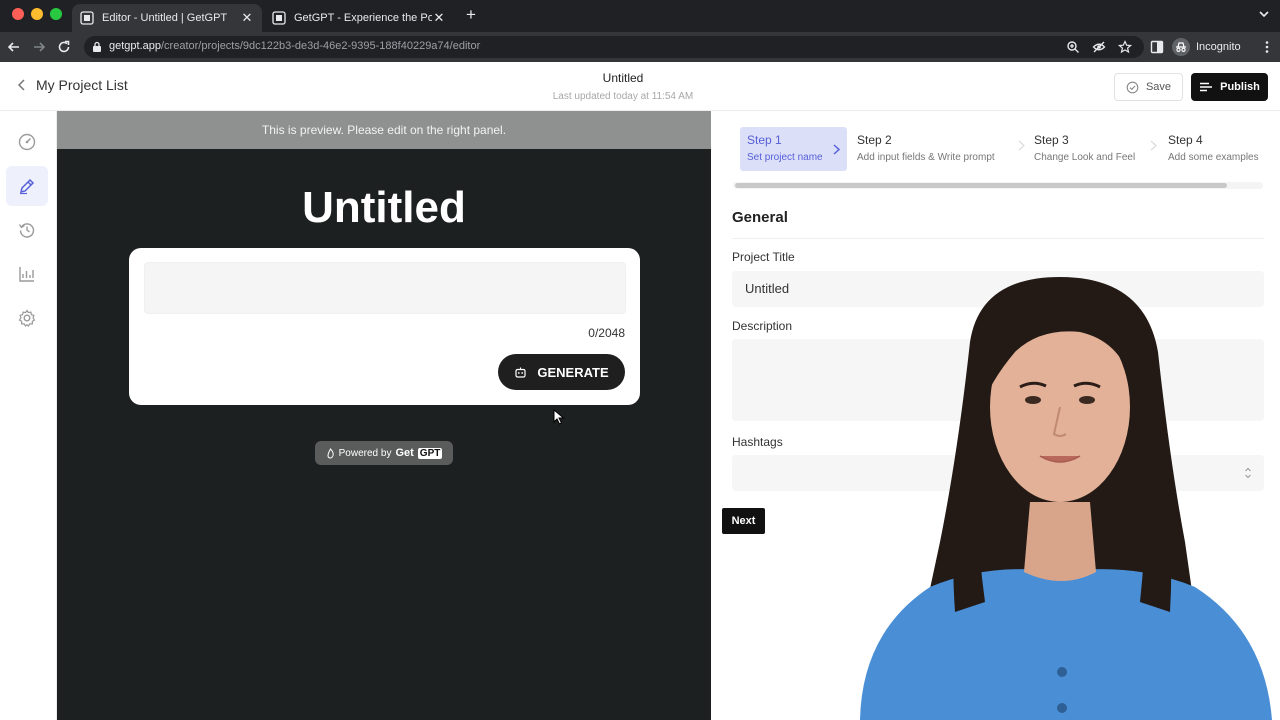 The image size is (1280, 720). I want to click on step-4-tab: Step 4 Add some examples, so click(1212, 149).